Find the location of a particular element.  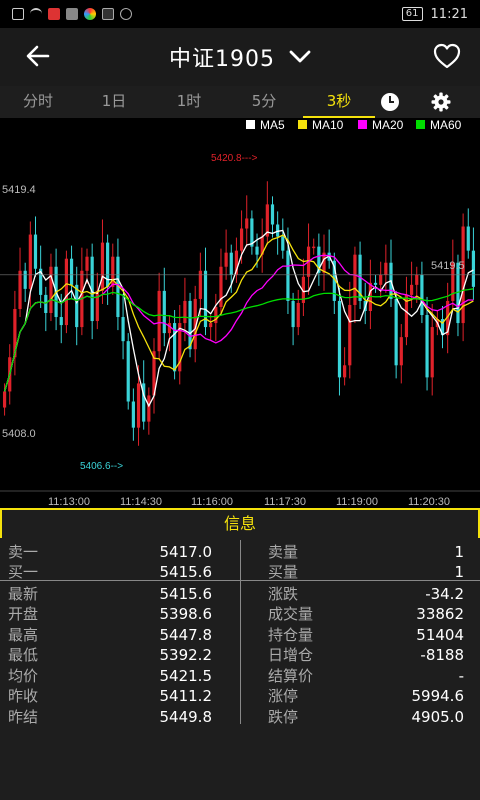

info-label: 均价 is located at coordinates (23, 676).